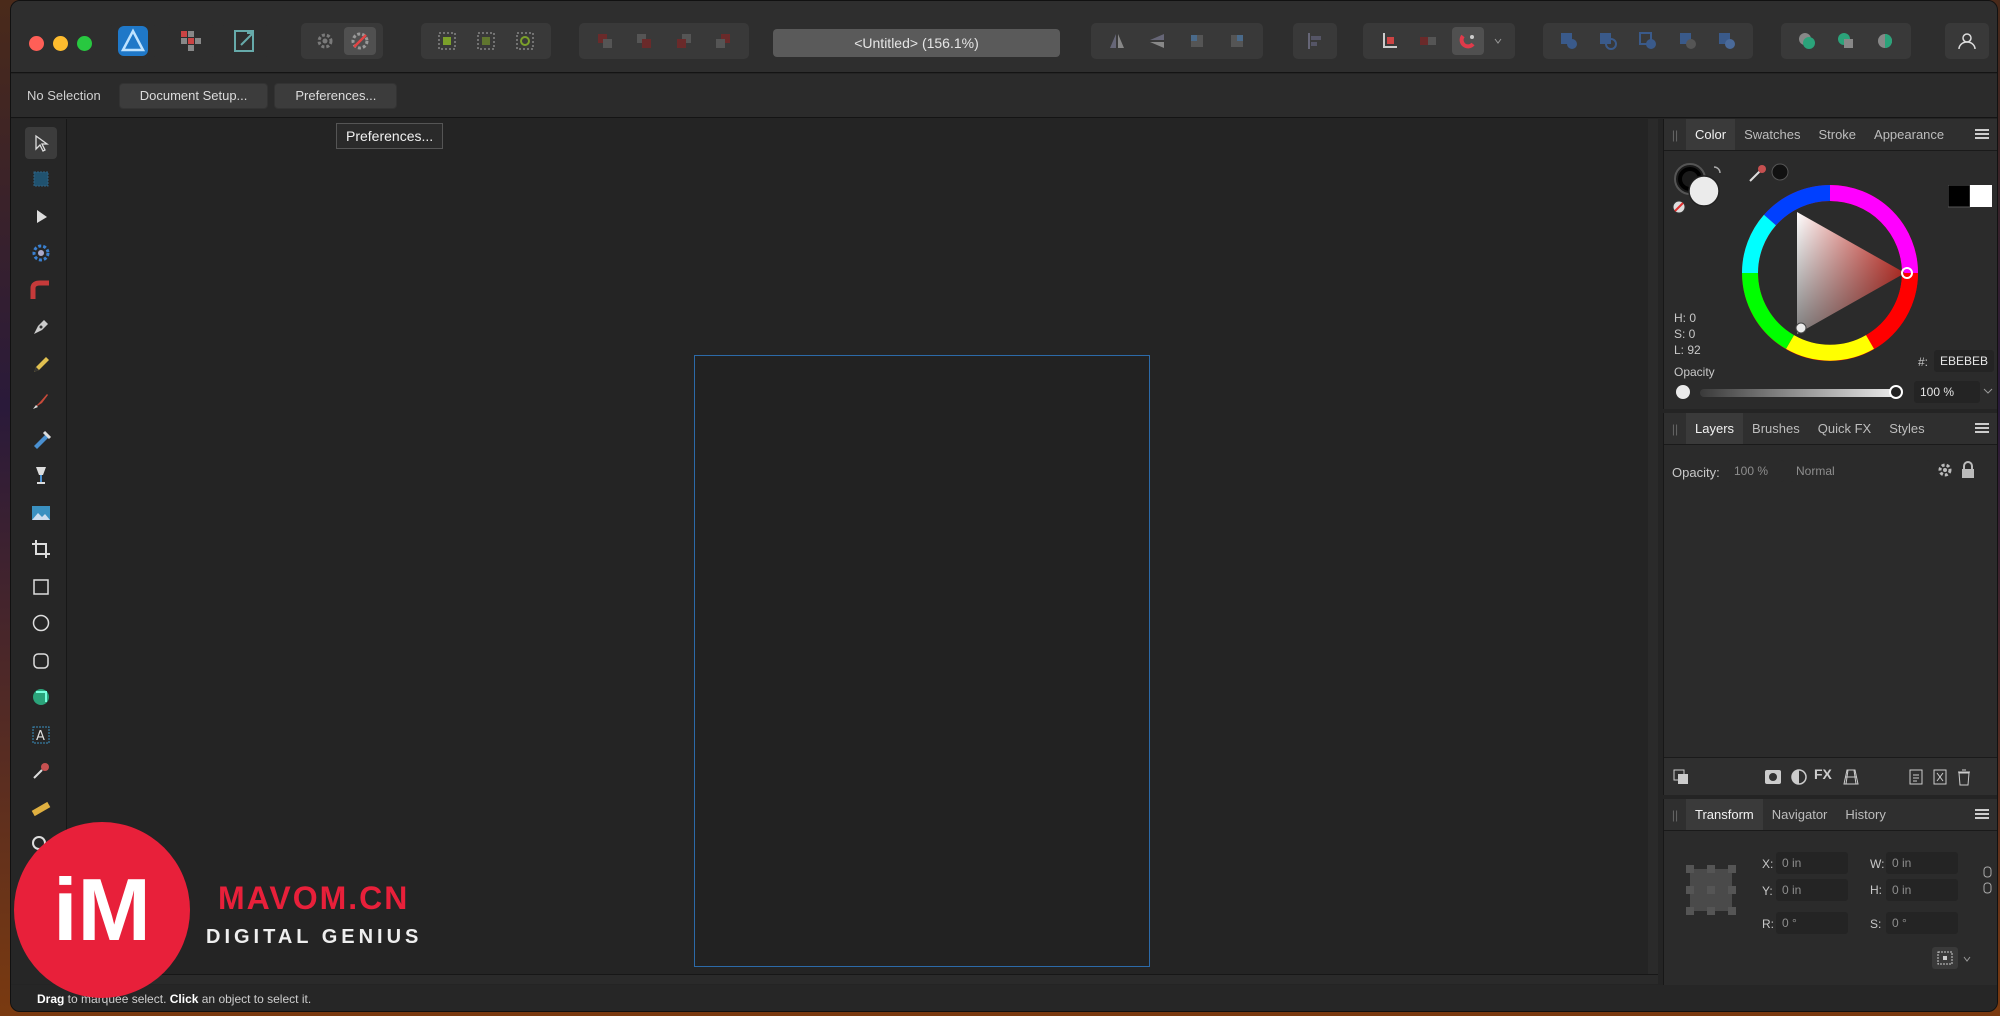  Describe the element at coordinates (1653, 546) in the screenshot. I see `vertical-scrollbar` at that location.